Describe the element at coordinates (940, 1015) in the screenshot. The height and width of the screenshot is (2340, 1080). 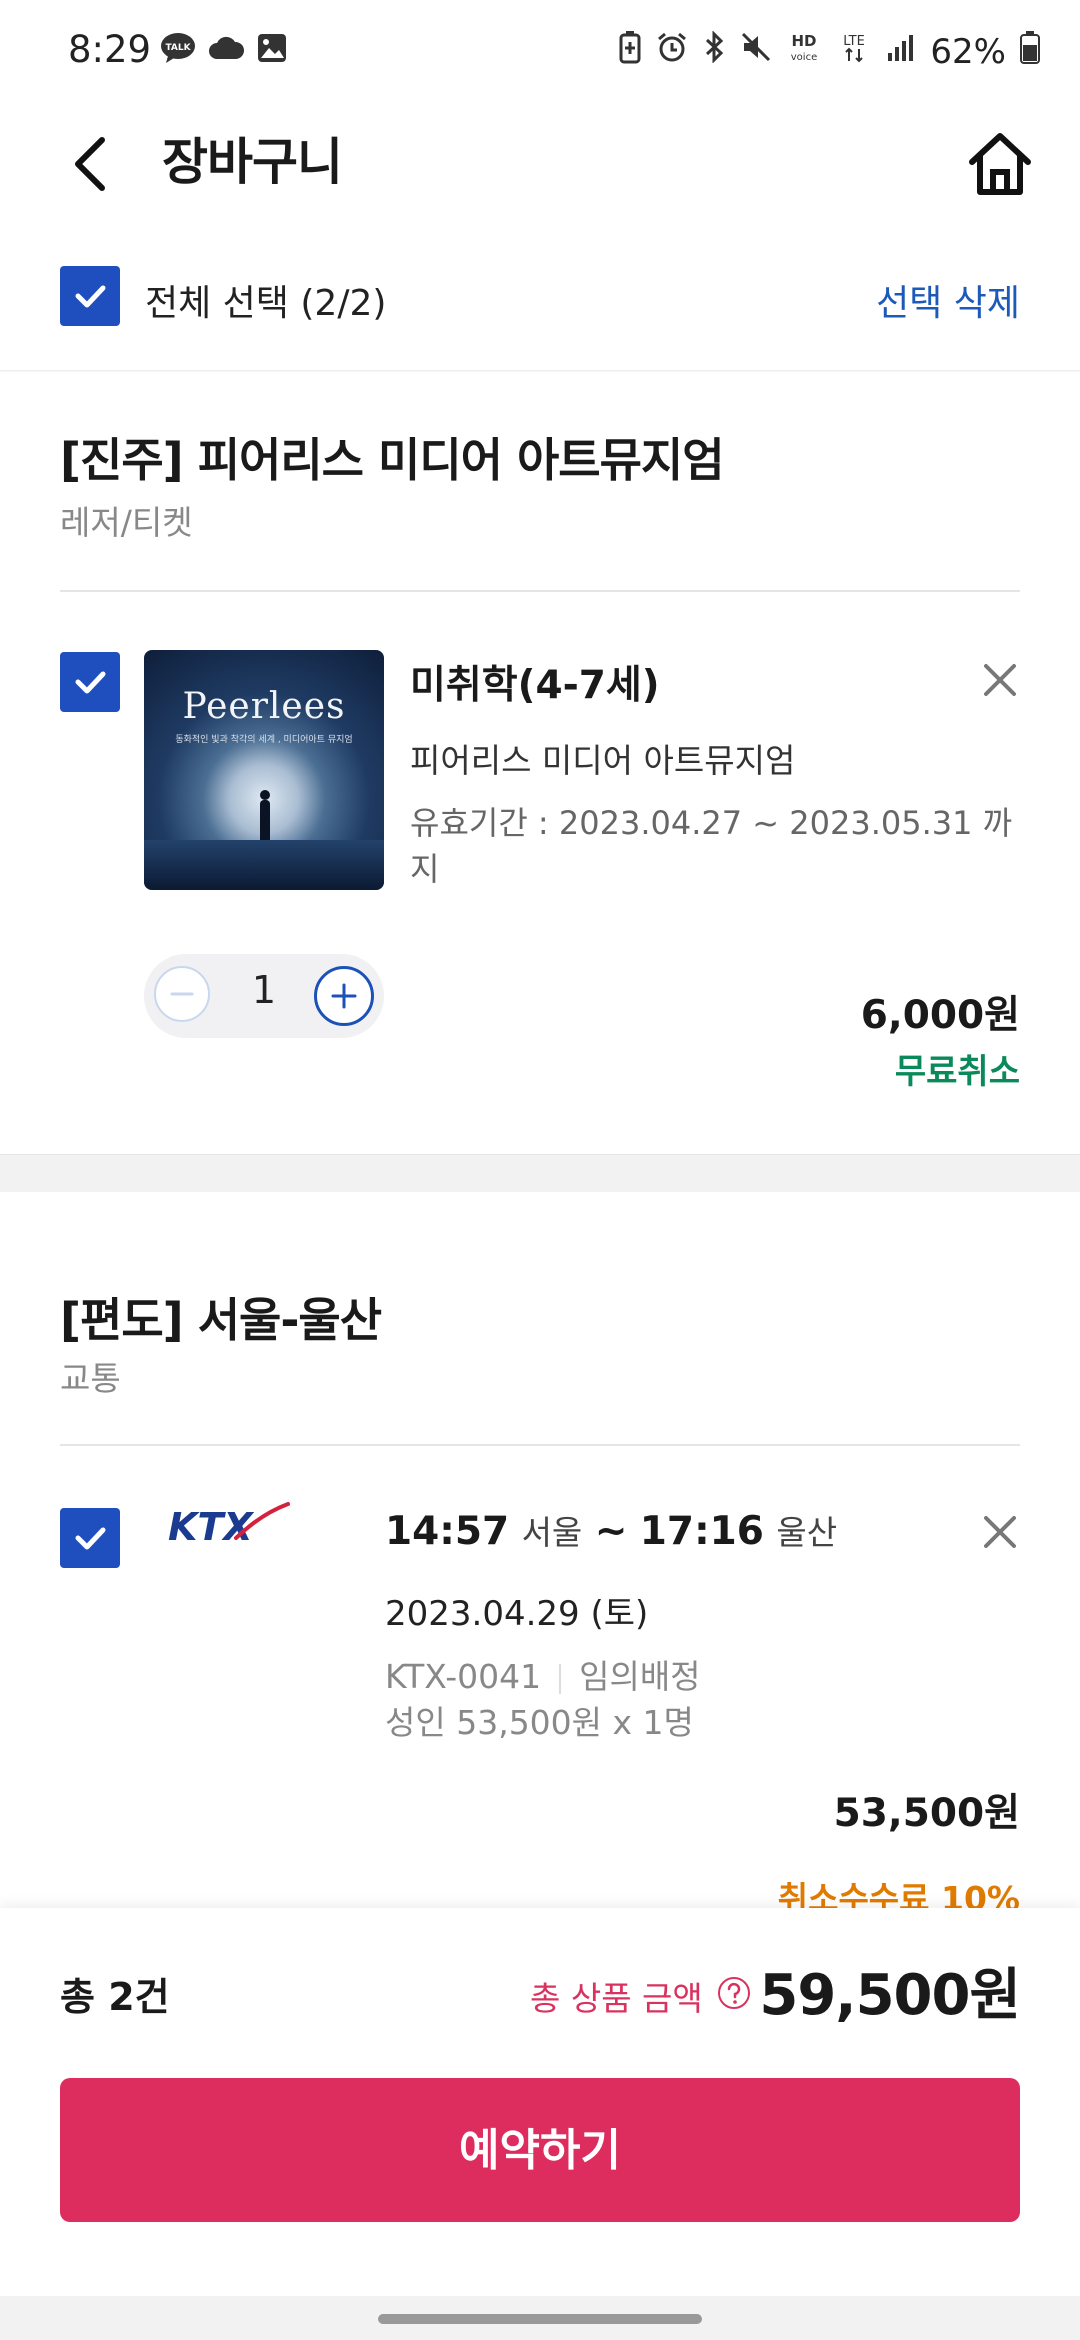
I see `item-price: 6,000원` at that location.